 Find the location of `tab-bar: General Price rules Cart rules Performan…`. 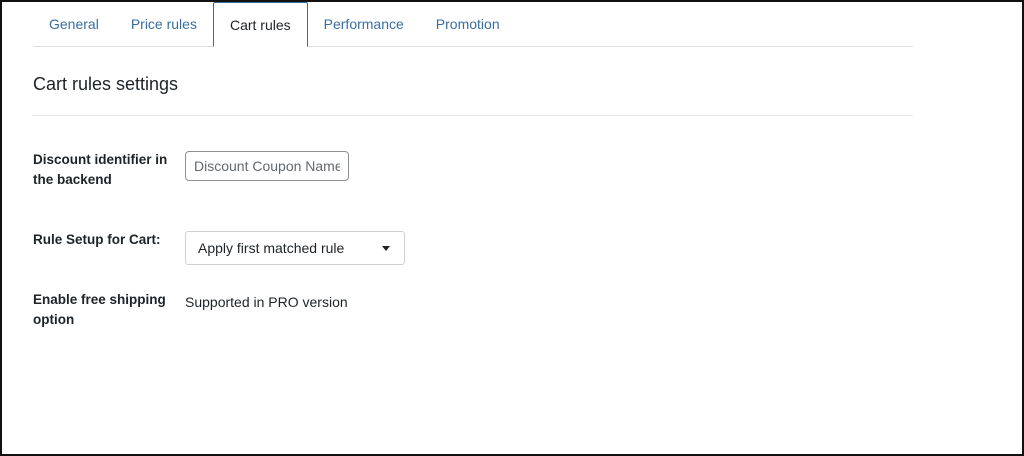

tab-bar: General Price rules Cart rules Performan… is located at coordinates (473, 24).